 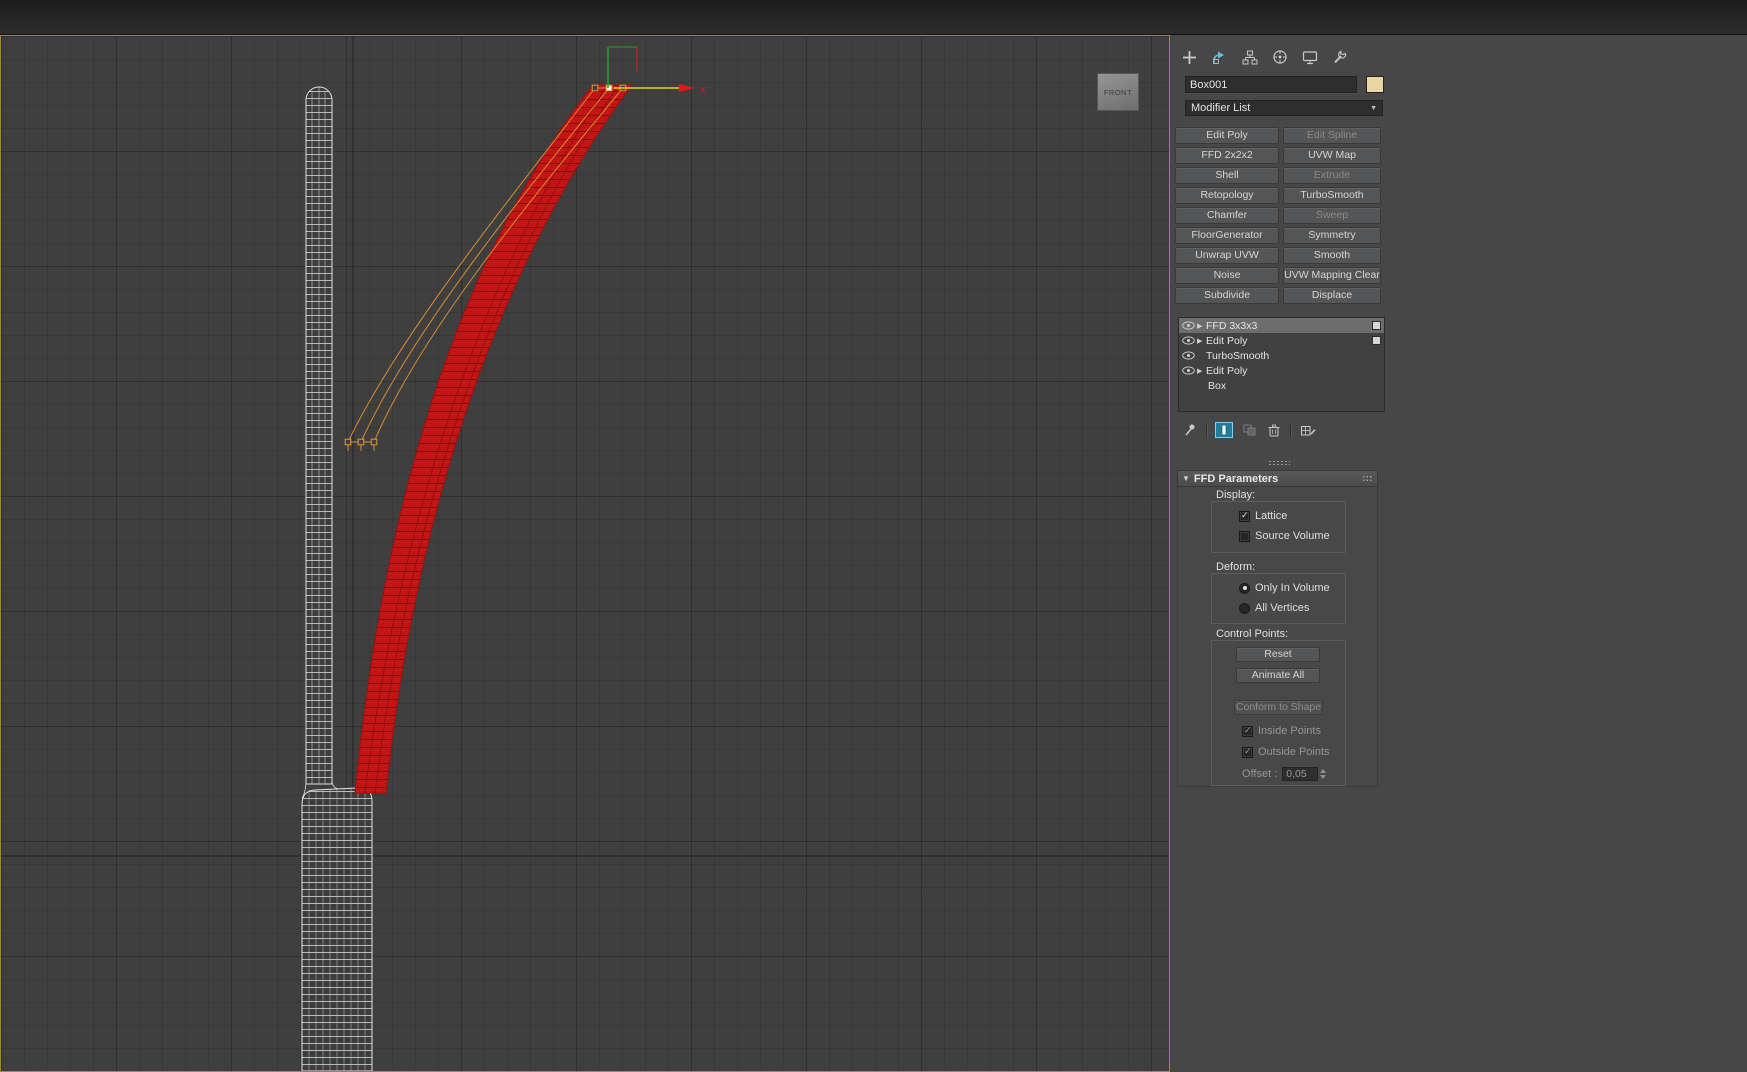 What do you see at coordinates (1279, 462) in the screenshot?
I see `panel-scroll-grip` at bounding box center [1279, 462].